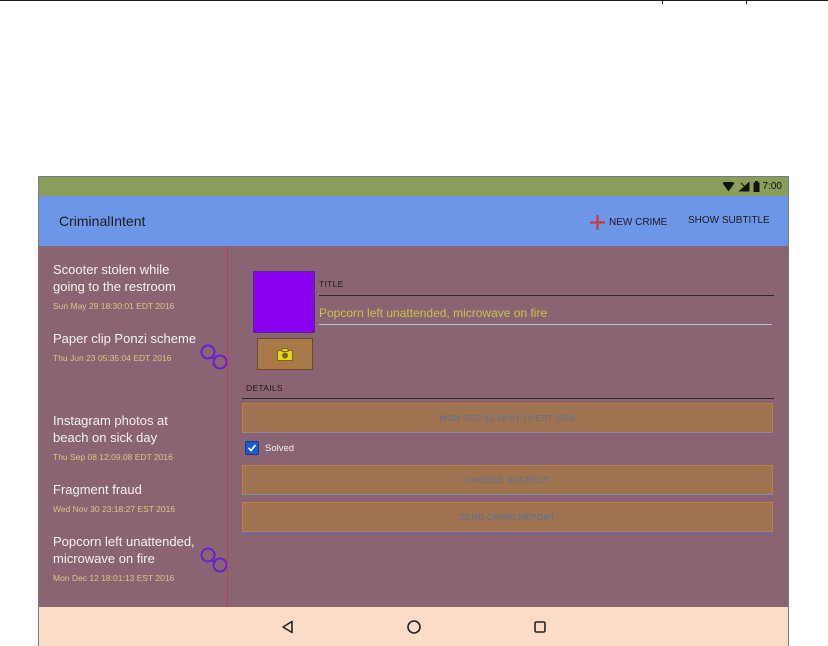  Describe the element at coordinates (414, 2) in the screenshot. I see `screenshot-top-border` at that location.